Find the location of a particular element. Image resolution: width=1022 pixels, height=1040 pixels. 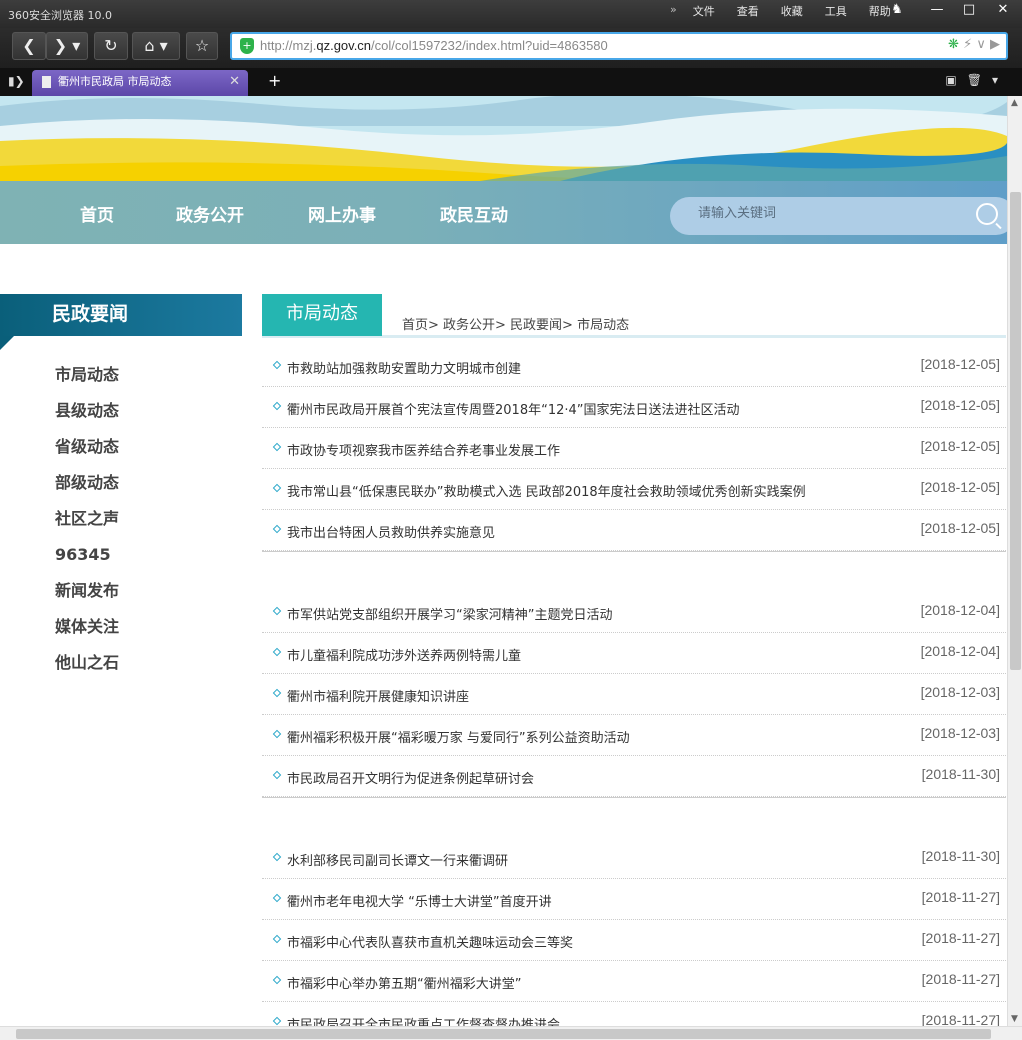

skin-icon: ♞ is located at coordinates (897, 11).